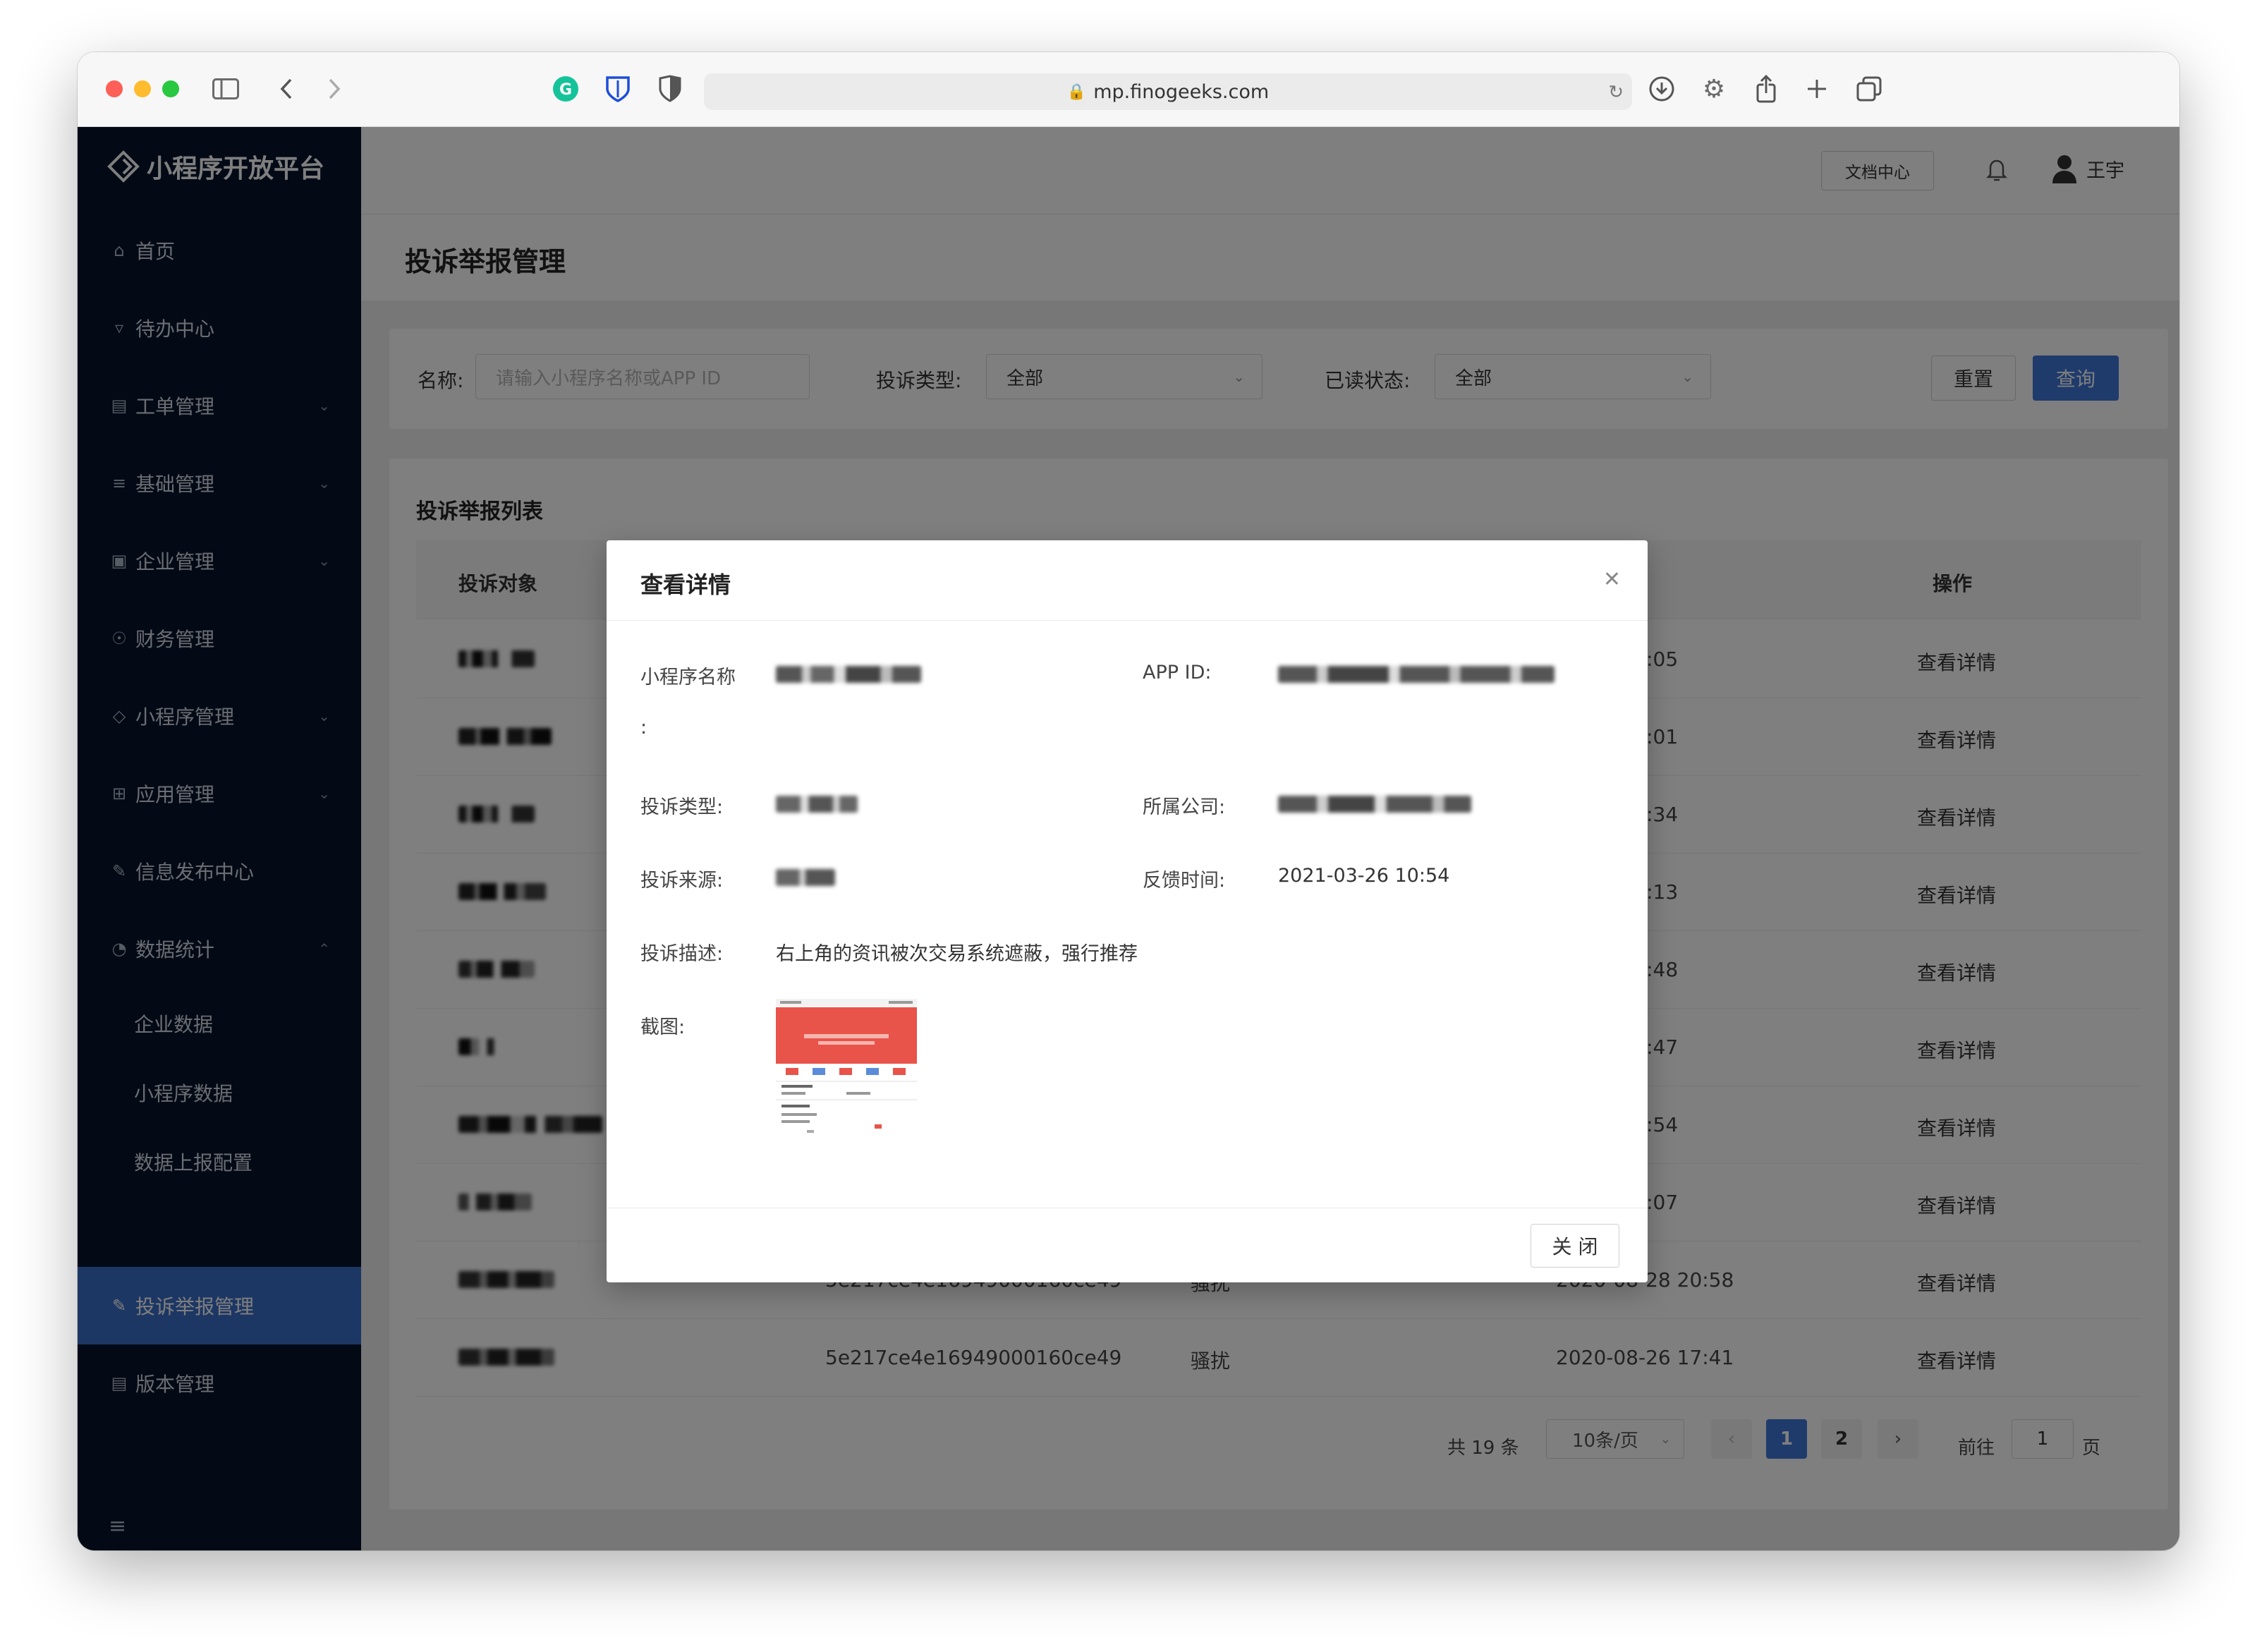 The height and width of the screenshot is (1652, 2257). I want to click on screenshot-label: 截图:, so click(663, 1027).